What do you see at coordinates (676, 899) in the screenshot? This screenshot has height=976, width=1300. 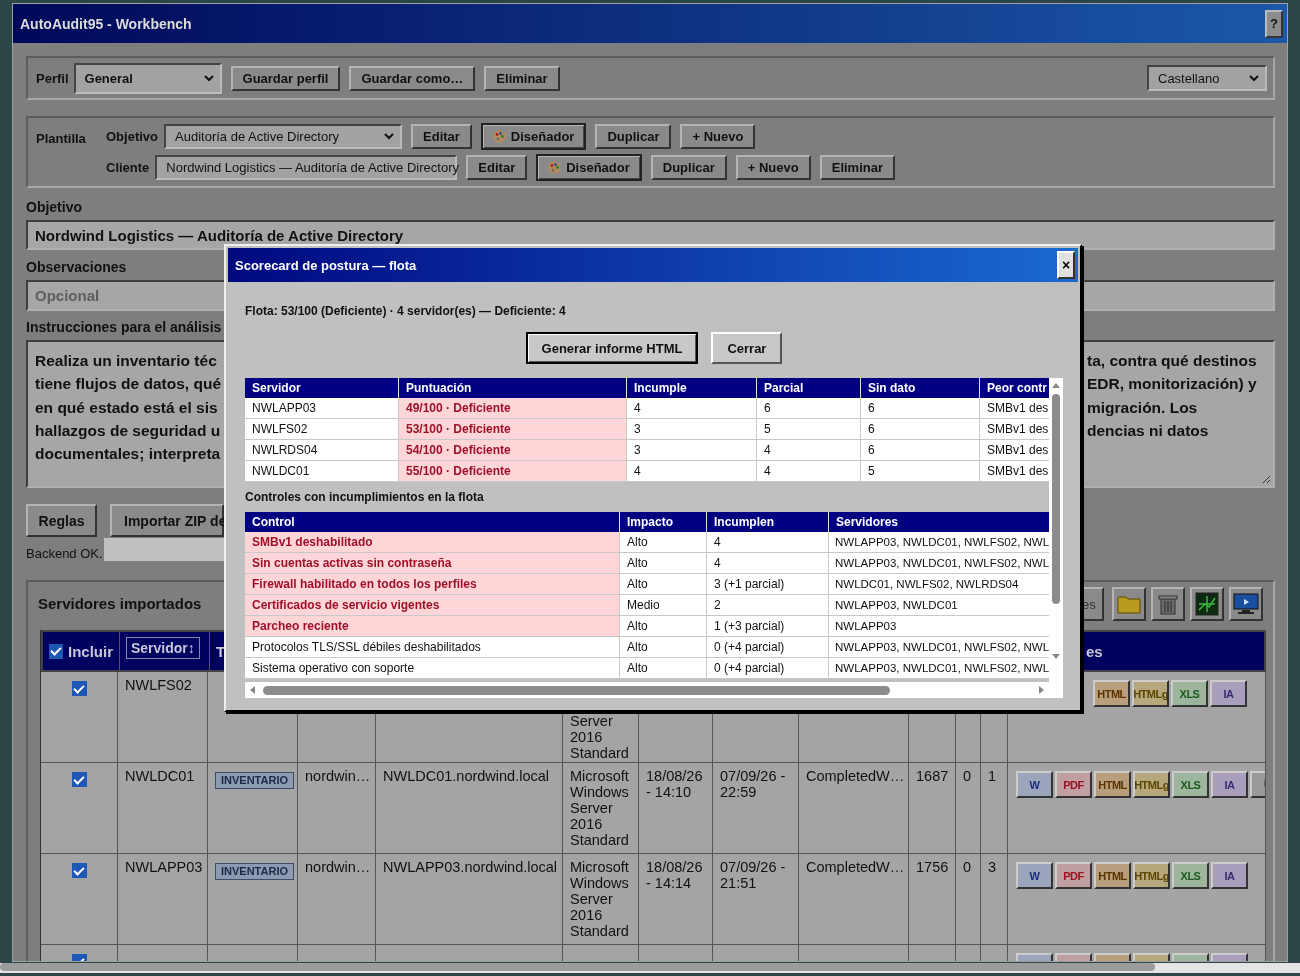 I see `table-cell: 18/08/26 - 14:14` at bounding box center [676, 899].